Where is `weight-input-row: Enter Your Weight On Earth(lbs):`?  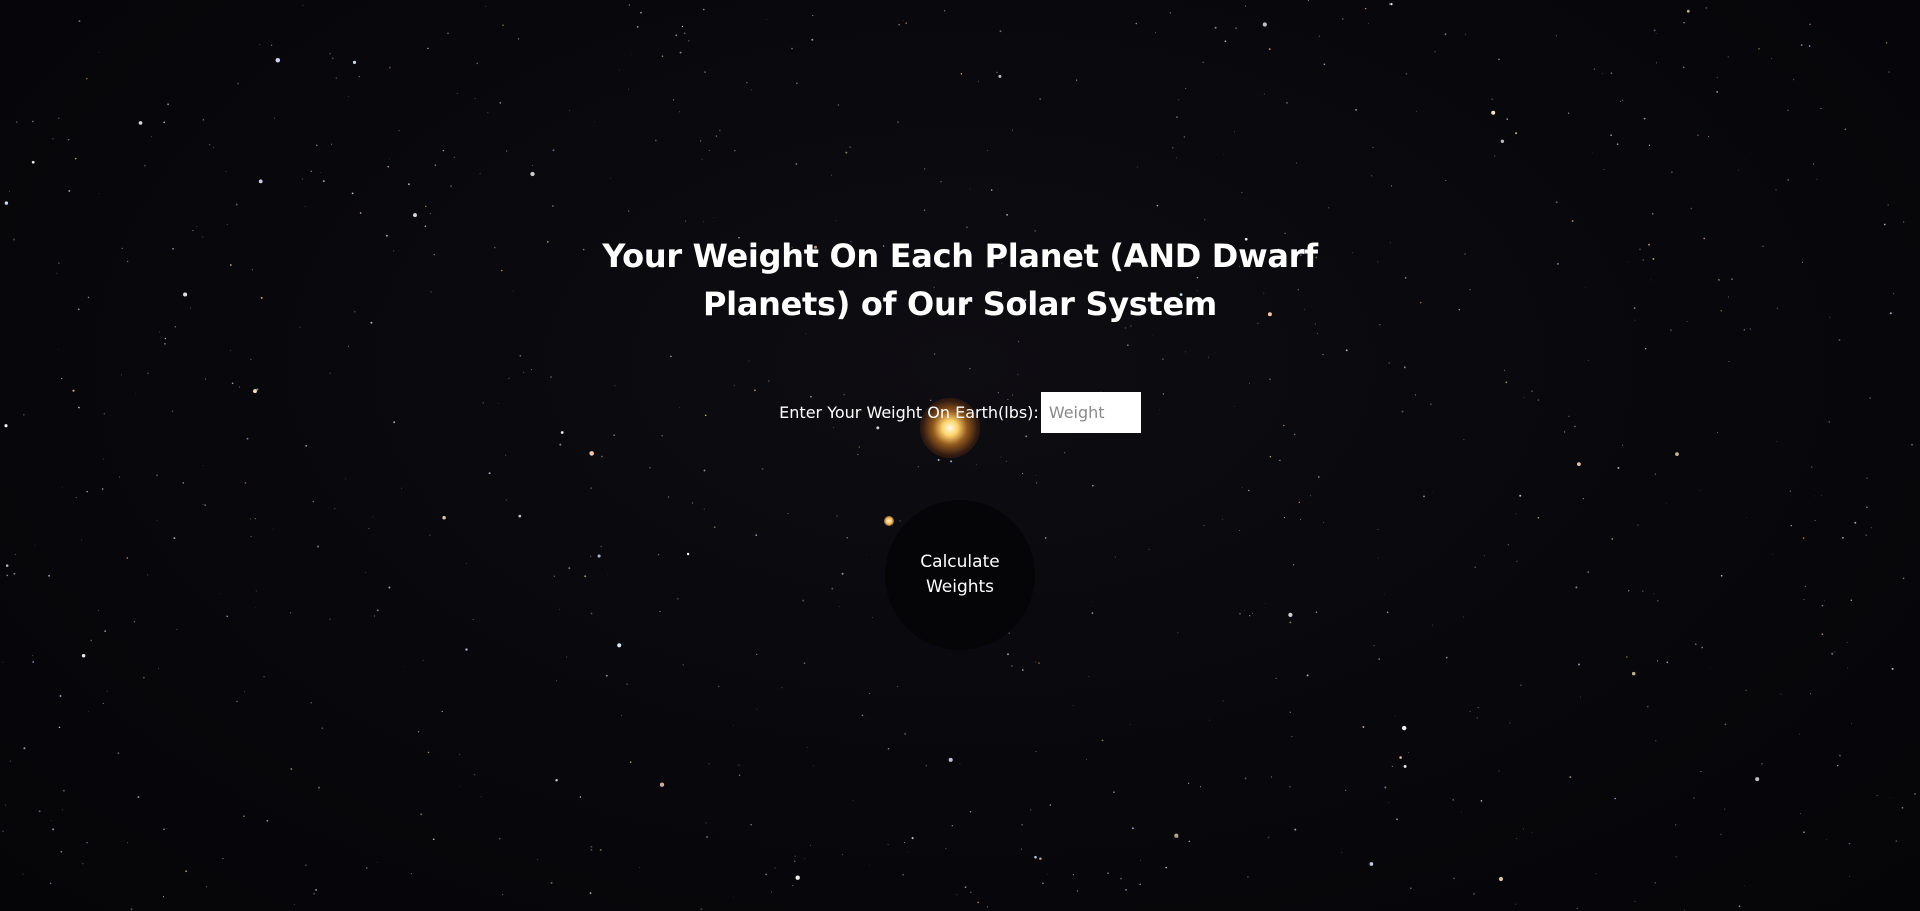
weight-input-row: Enter Your Weight On Earth(lbs): is located at coordinates (960, 412).